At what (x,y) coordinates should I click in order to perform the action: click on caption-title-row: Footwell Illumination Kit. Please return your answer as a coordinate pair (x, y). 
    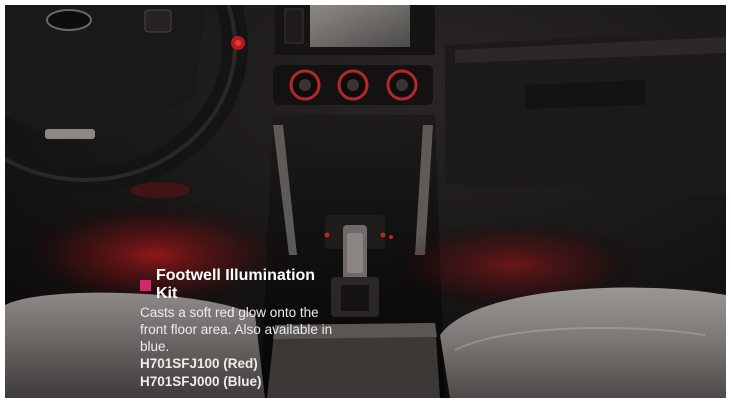
    Looking at the image, I should click on (240, 285).